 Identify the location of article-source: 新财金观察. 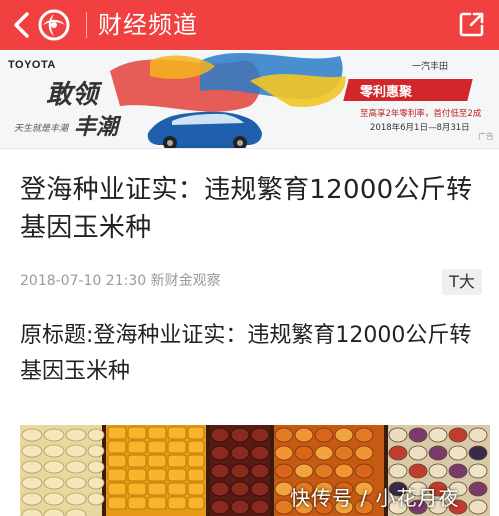
(185, 281).